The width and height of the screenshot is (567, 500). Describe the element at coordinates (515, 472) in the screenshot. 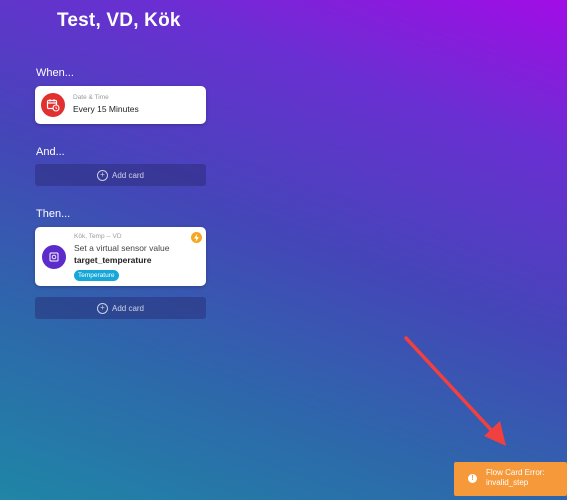

I see `toast-line-1: Flow Card Error:` at that location.